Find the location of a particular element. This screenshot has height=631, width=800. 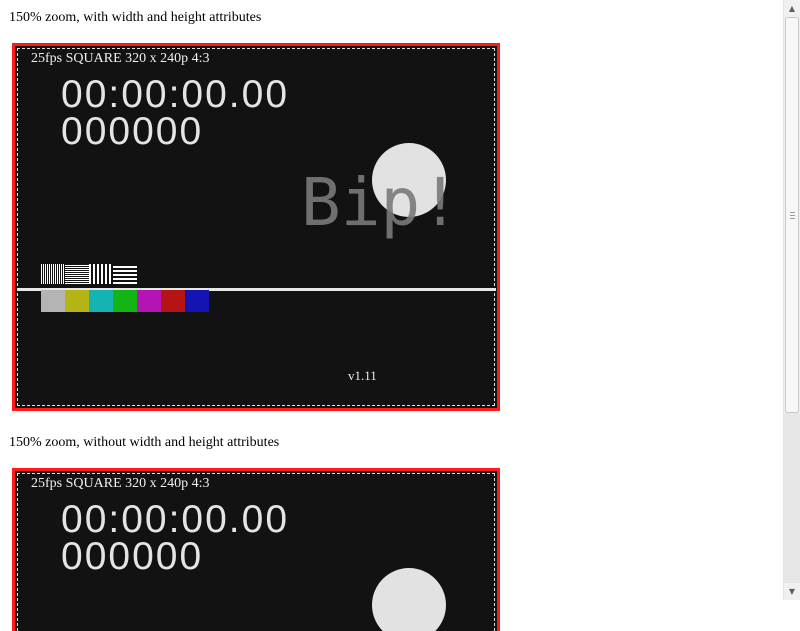

scrollbar-track is located at coordinates (792, 498).